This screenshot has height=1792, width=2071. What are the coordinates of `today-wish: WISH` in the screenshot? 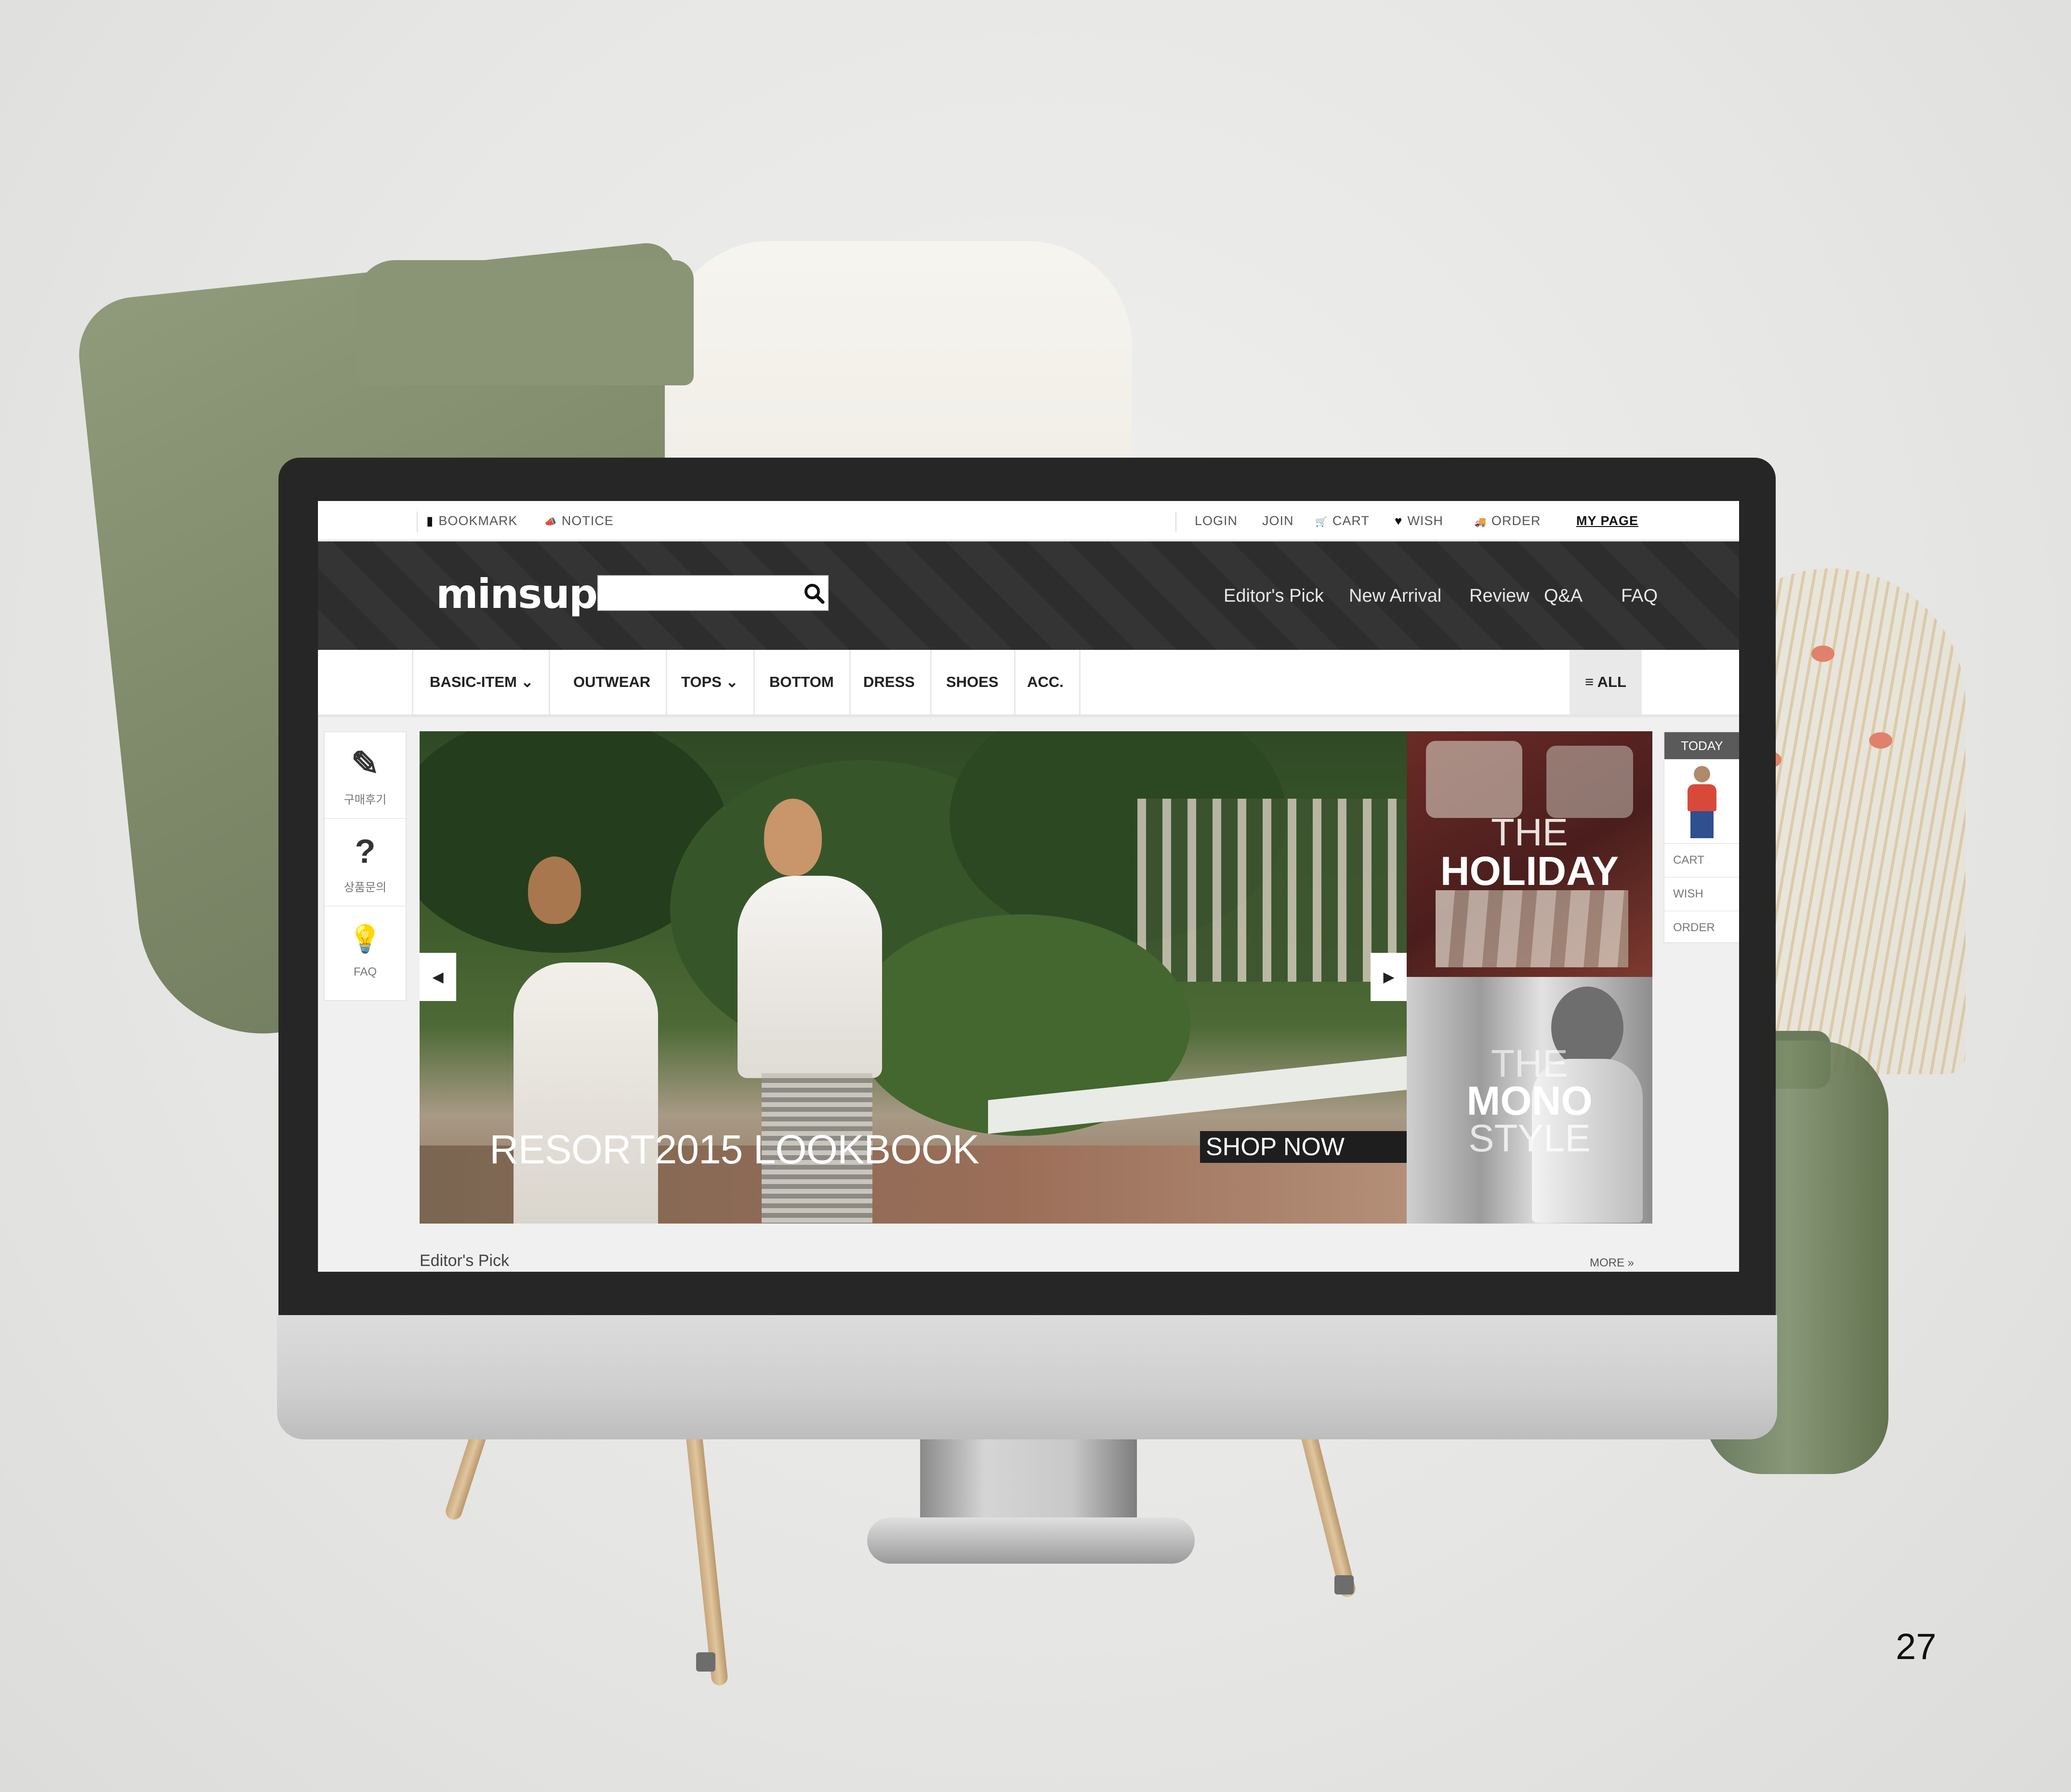 It's located at (1701, 894).